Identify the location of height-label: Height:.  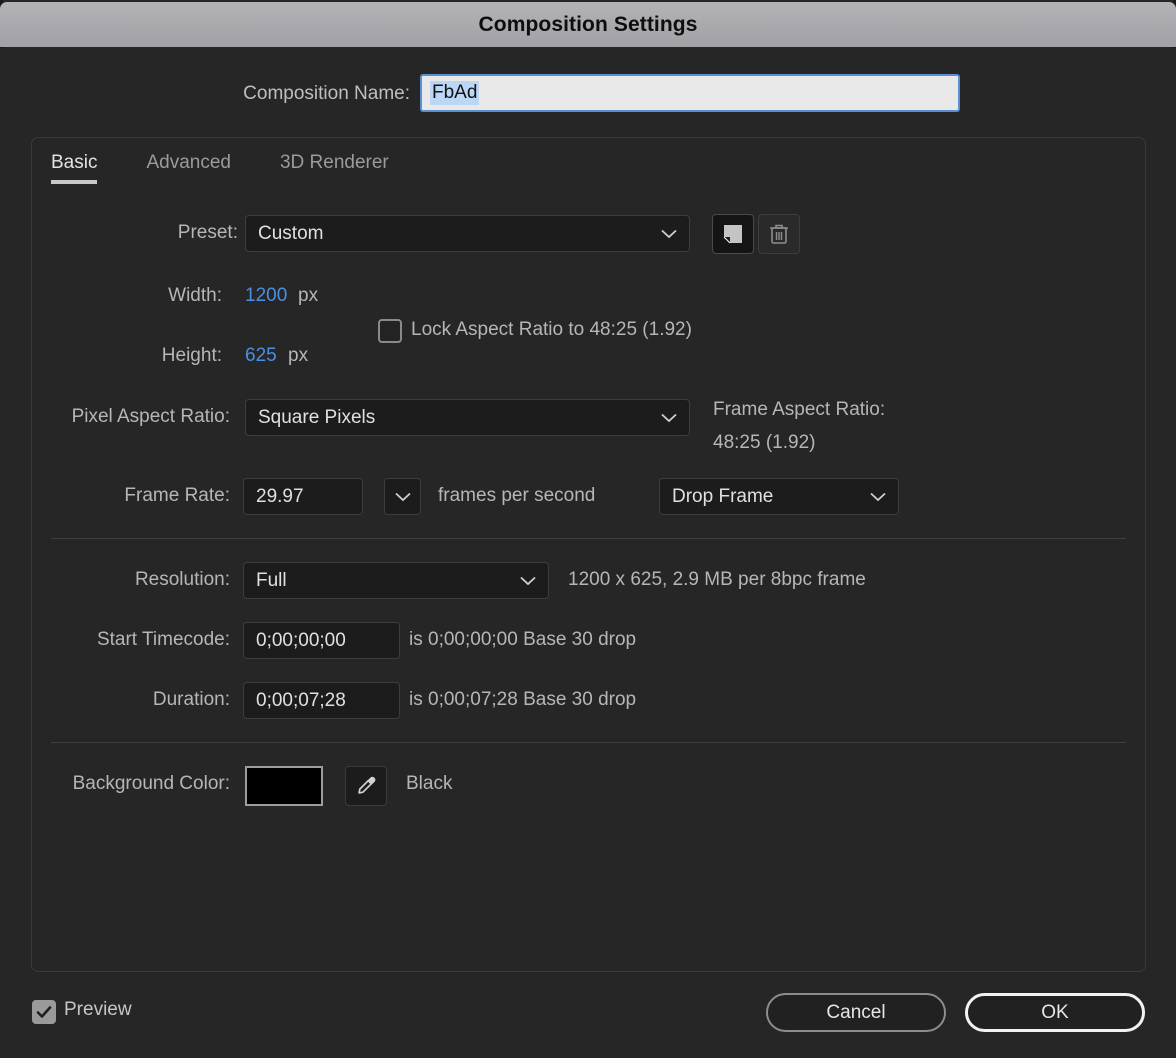
(191, 355).